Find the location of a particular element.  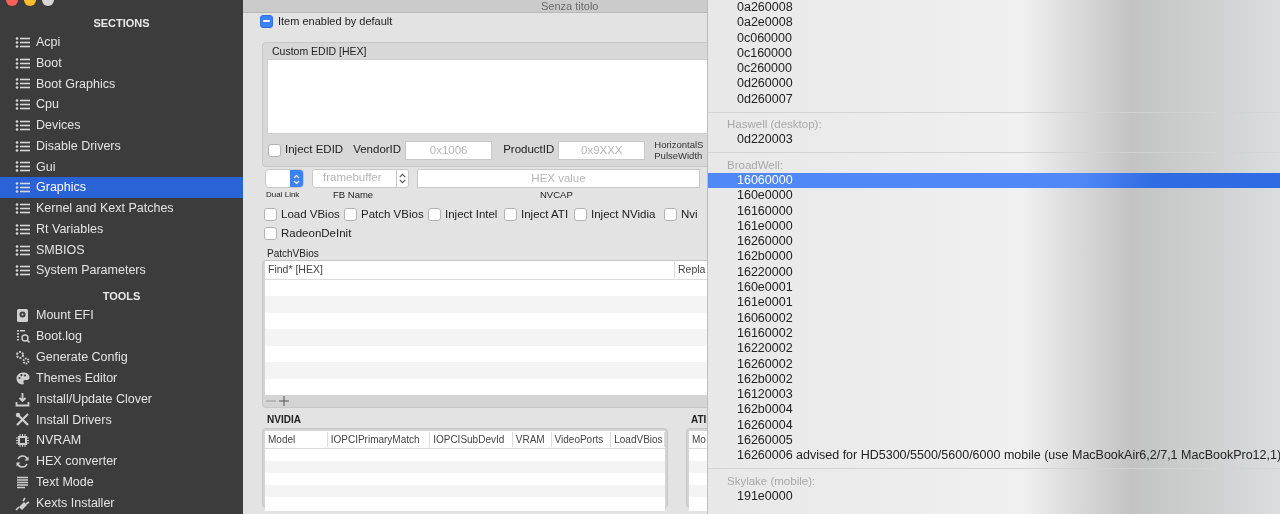

menu-item: 162b0000 is located at coordinates (994, 257).